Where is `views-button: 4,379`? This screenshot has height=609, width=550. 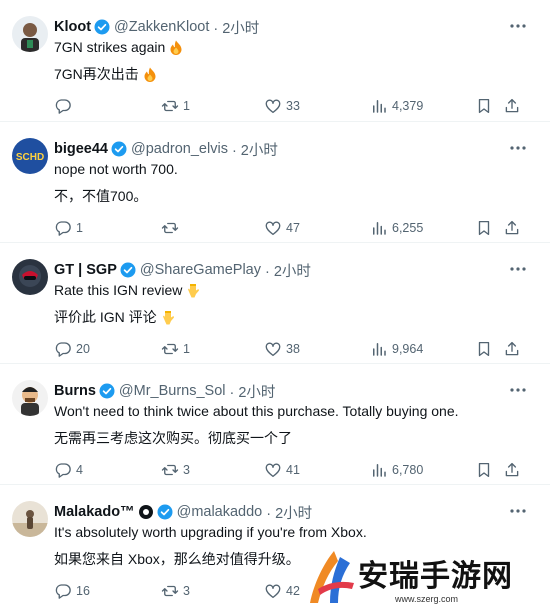 views-button: 4,379 is located at coordinates (396, 106).